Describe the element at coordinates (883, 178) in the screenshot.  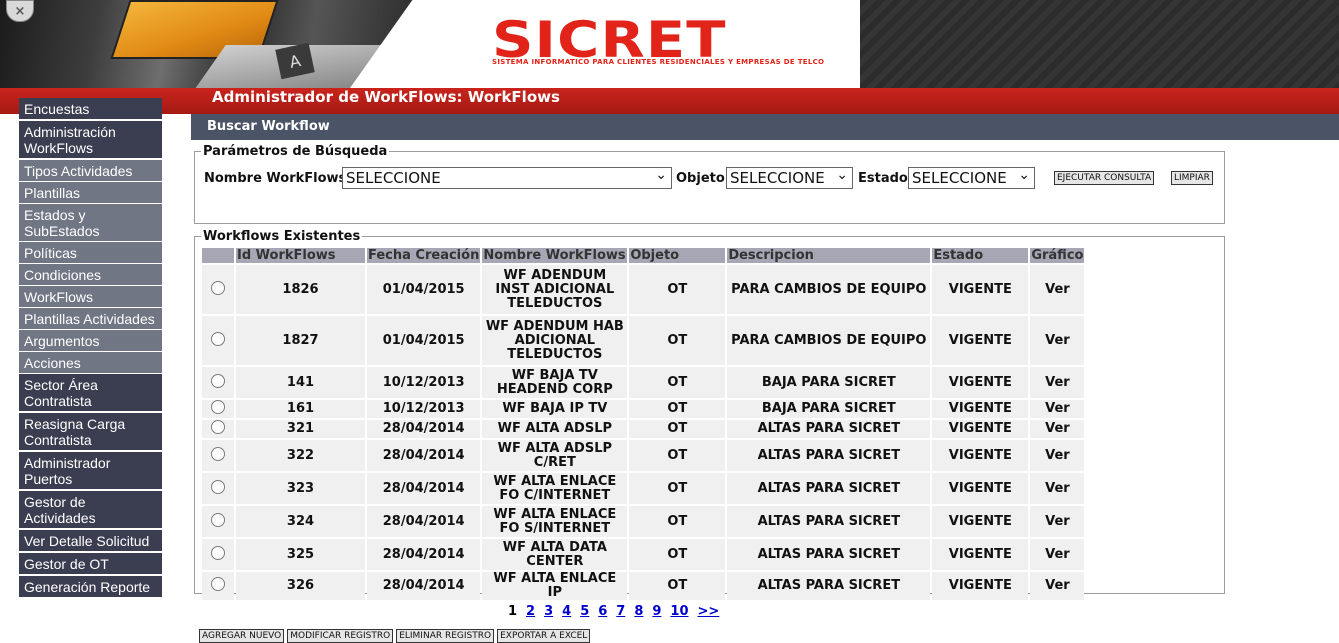
I see `estado-label: Estado` at that location.